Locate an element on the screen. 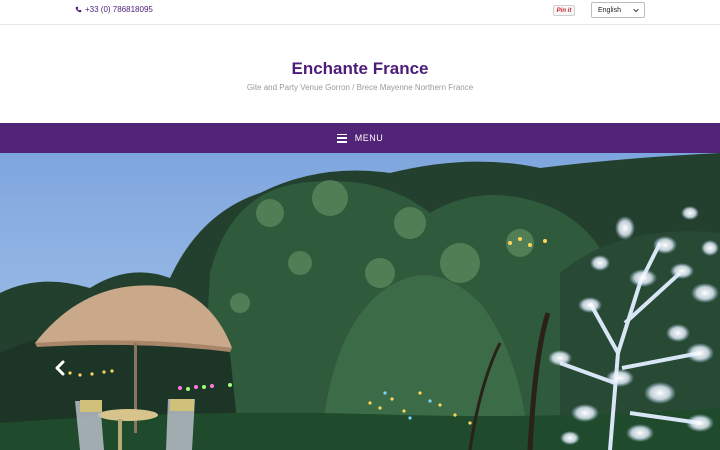 This screenshot has width=720, height=450. phone-number: +33 (0) 786818095 is located at coordinates (119, 9).